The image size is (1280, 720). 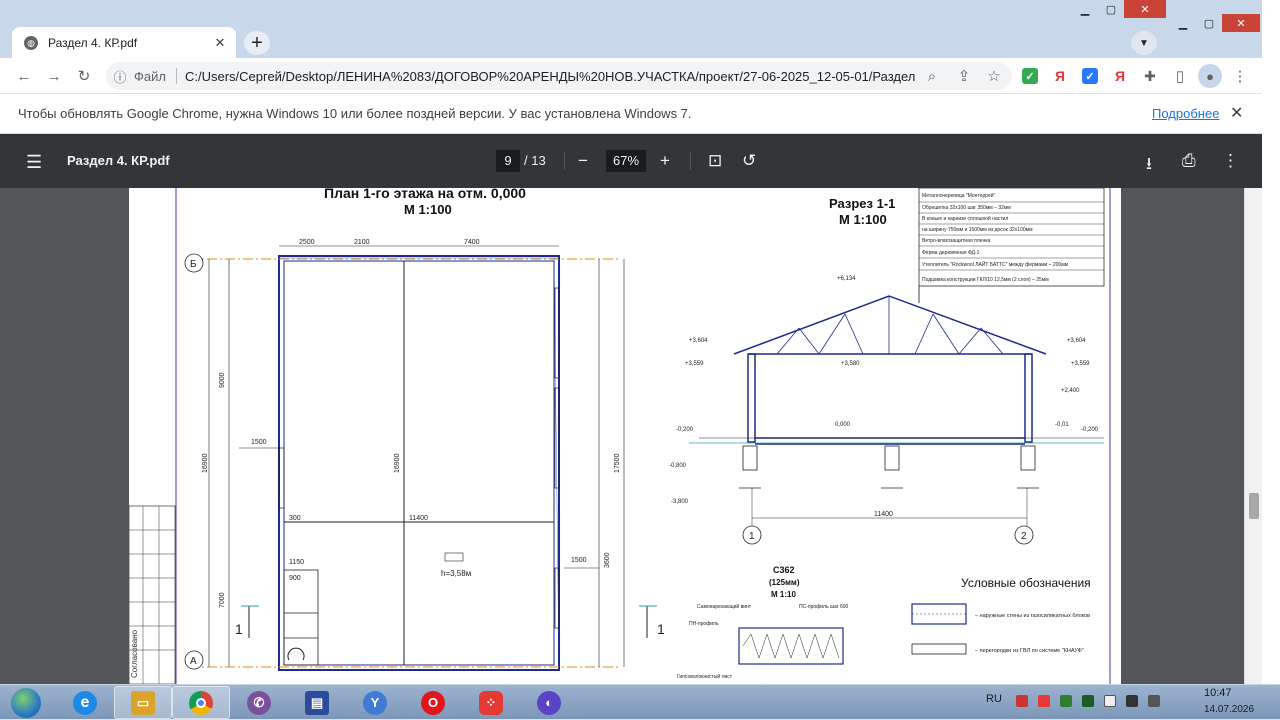 What do you see at coordinates (1253, 436) in the screenshot?
I see `viewer-scrollbar` at bounding box center [1253, 436].